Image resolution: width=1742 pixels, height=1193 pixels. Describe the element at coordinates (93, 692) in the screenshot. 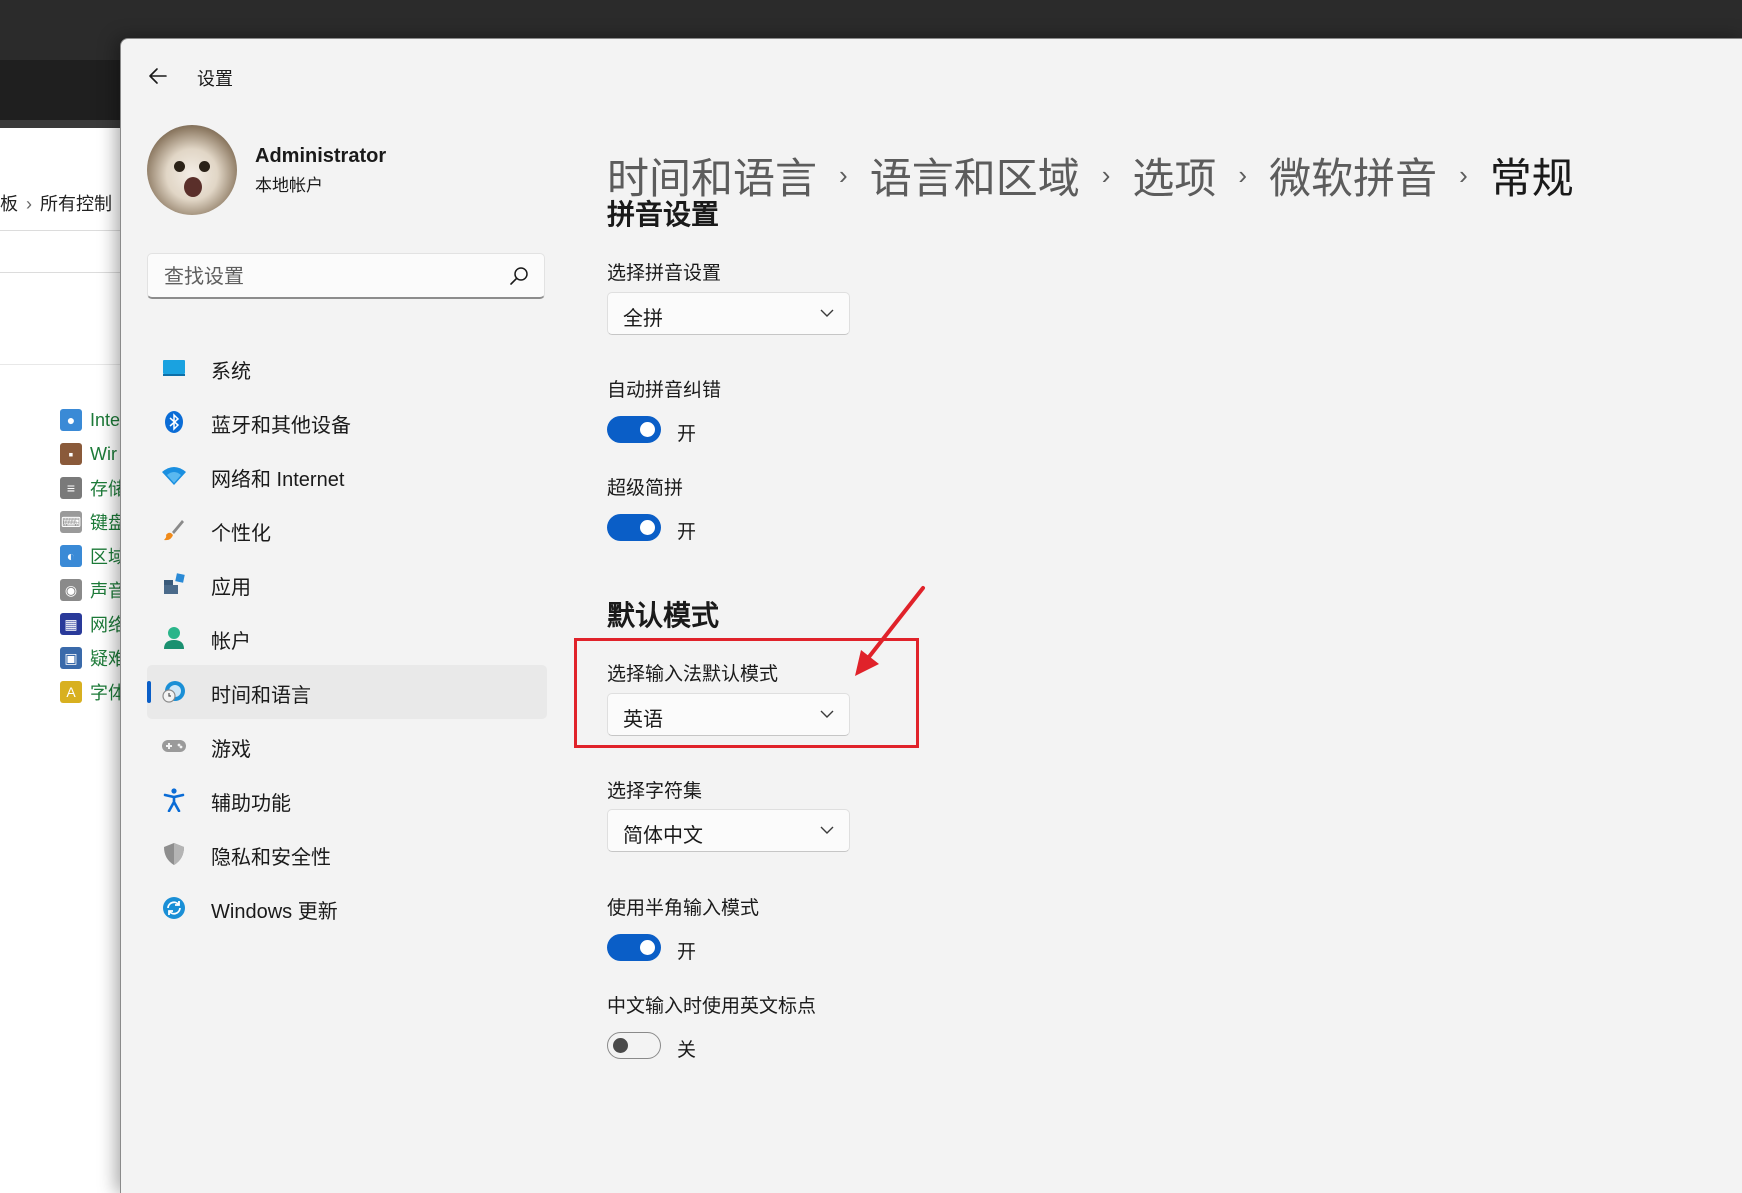

I see `control-panel-item: A 字体` at that location.